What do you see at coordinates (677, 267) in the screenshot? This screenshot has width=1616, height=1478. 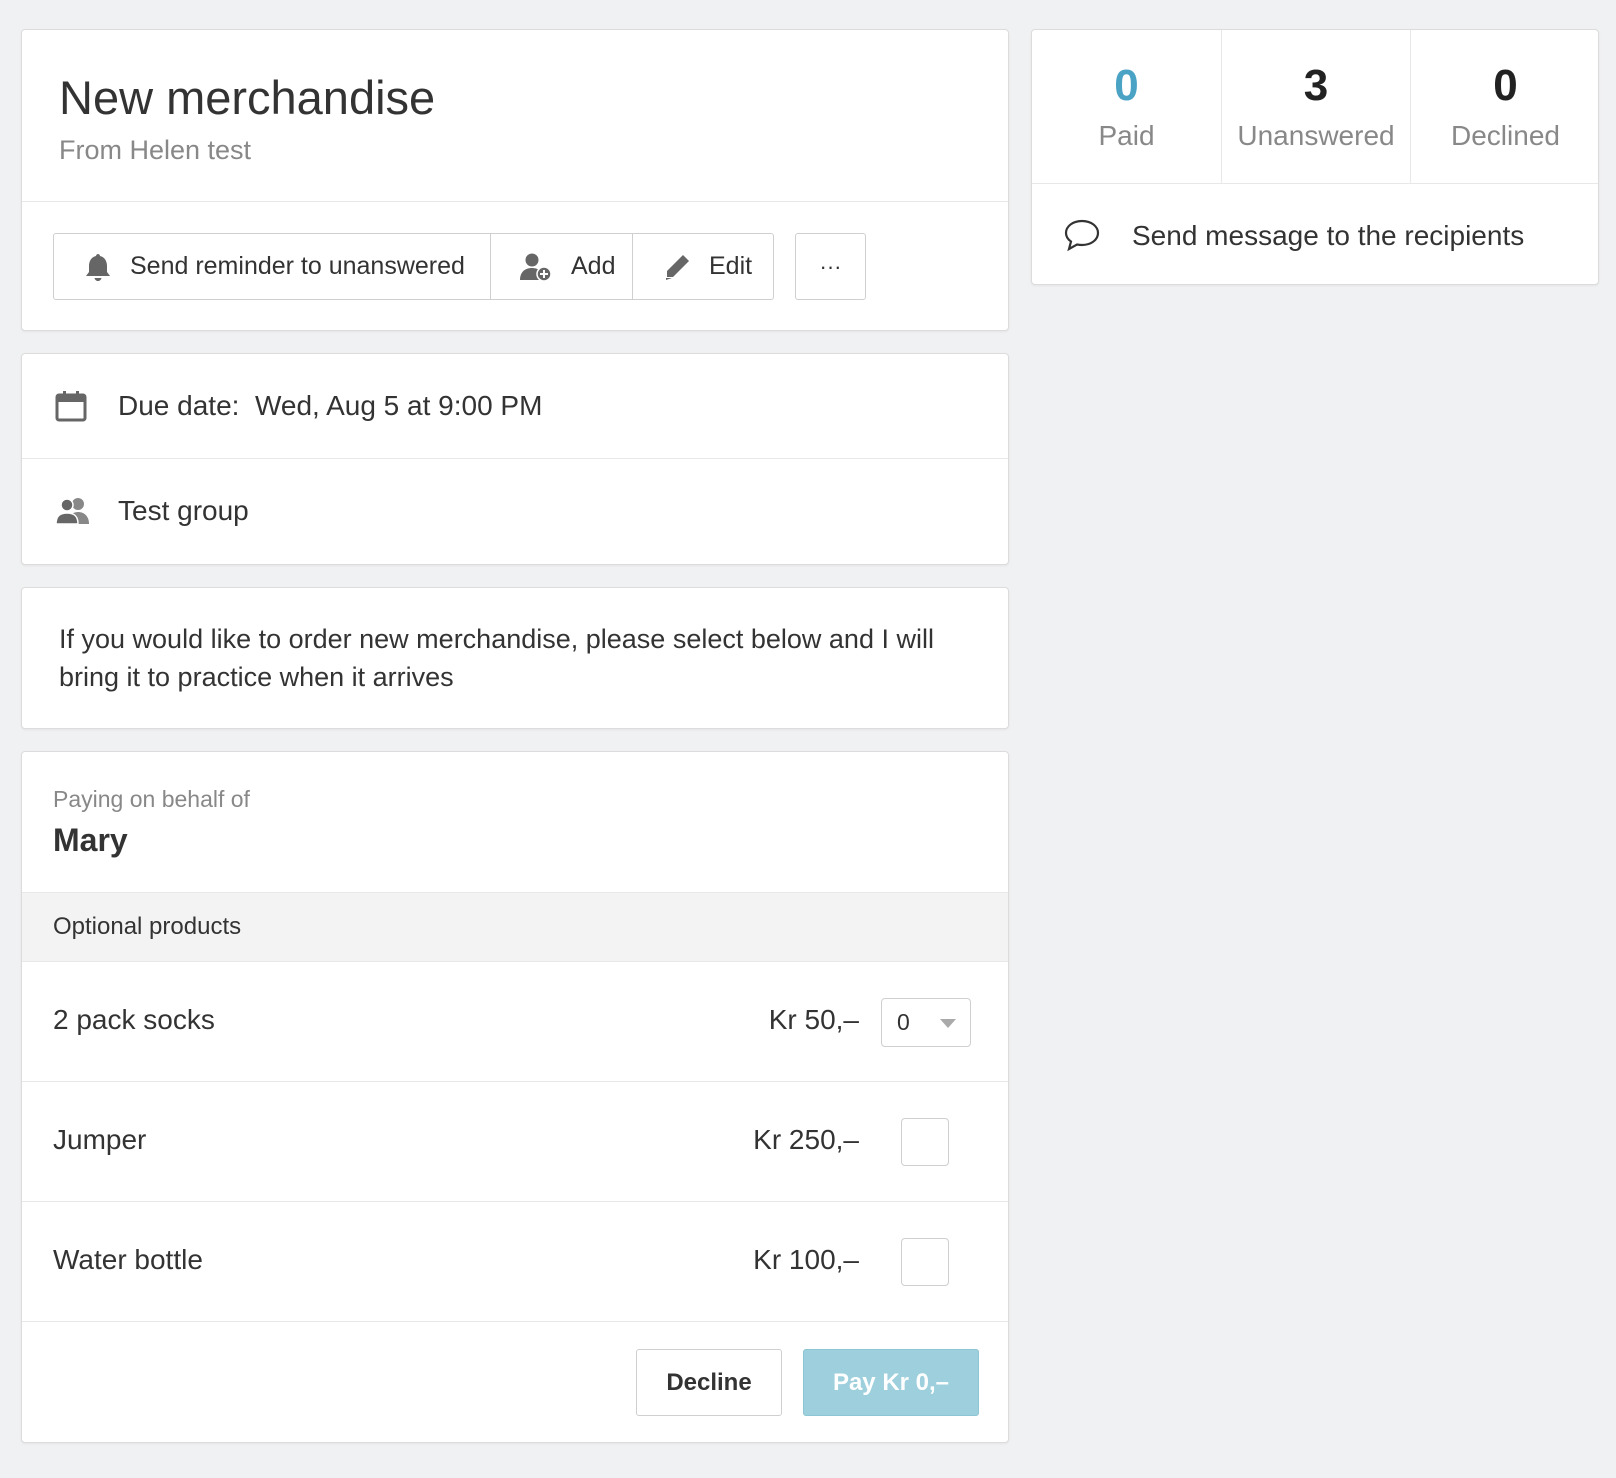 I see `pencil-icon` at bounding box center [677, 267].